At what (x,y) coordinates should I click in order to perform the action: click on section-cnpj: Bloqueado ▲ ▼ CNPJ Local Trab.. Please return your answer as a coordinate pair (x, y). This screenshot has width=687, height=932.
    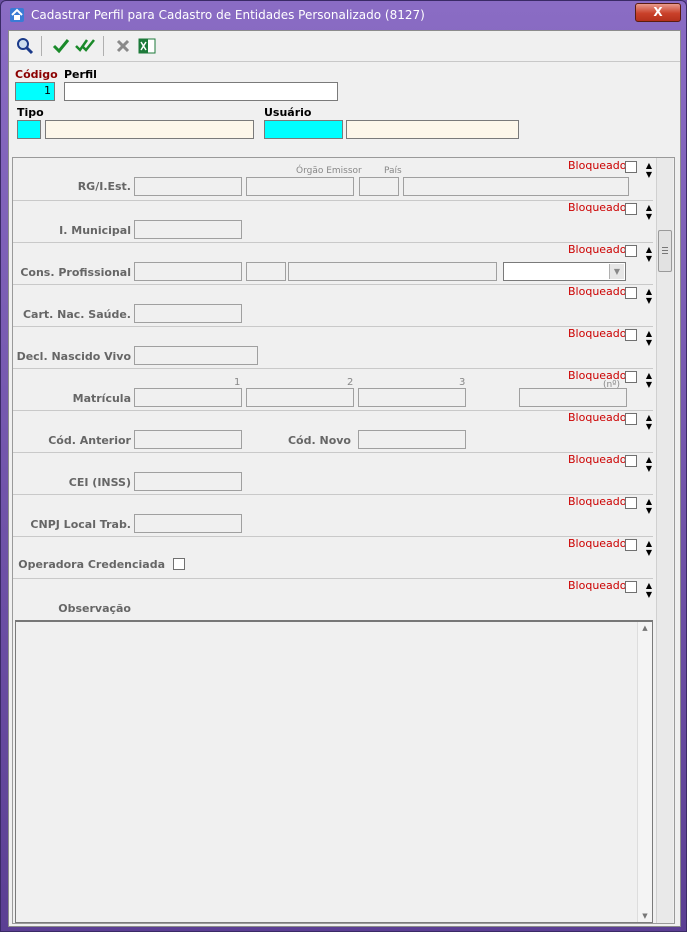
    Looking at the image, I should click on (333, 515).